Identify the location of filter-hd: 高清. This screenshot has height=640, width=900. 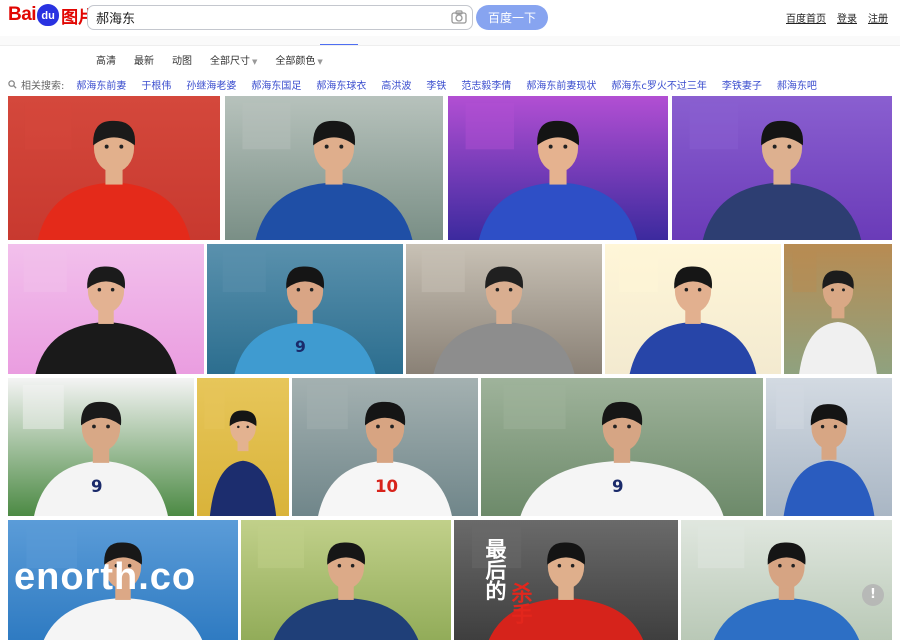
(106, 59).